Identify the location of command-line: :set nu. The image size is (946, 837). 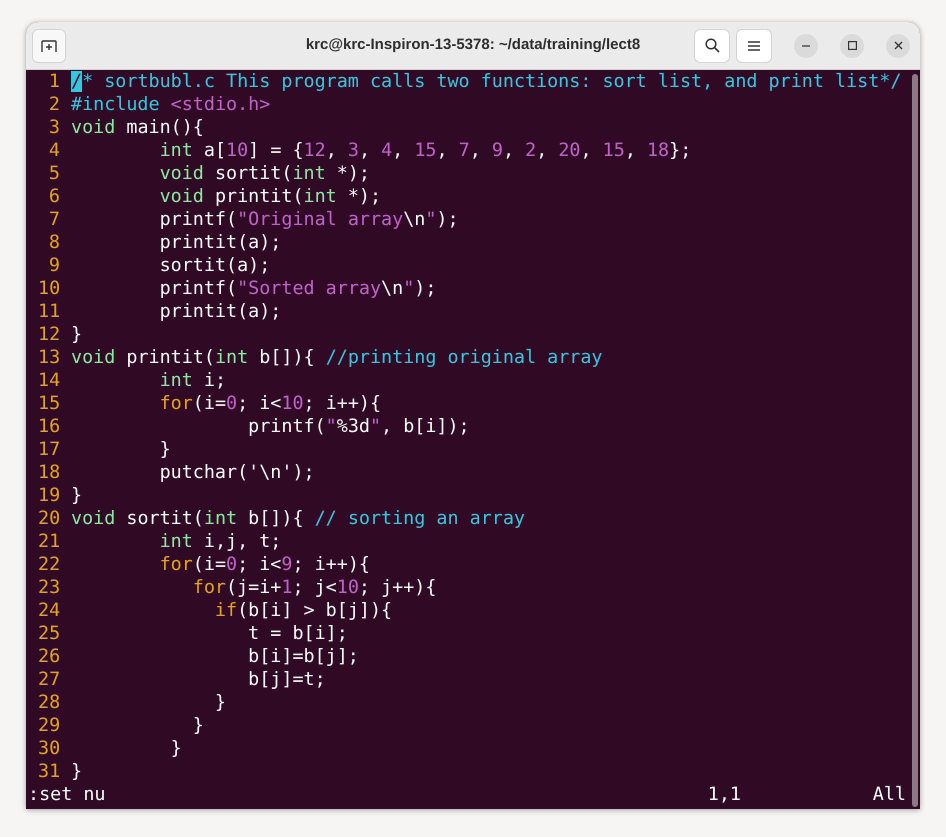
(67, 794).